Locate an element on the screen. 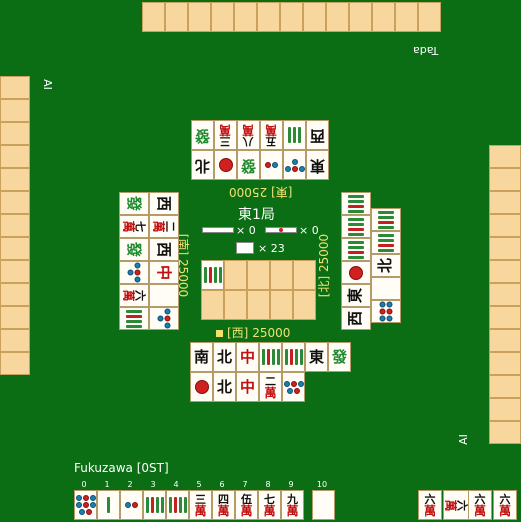 Image resolution: width=521 pixels, height=522 pixels. man-tile: 二萬 is located at coordinates (270, 387).